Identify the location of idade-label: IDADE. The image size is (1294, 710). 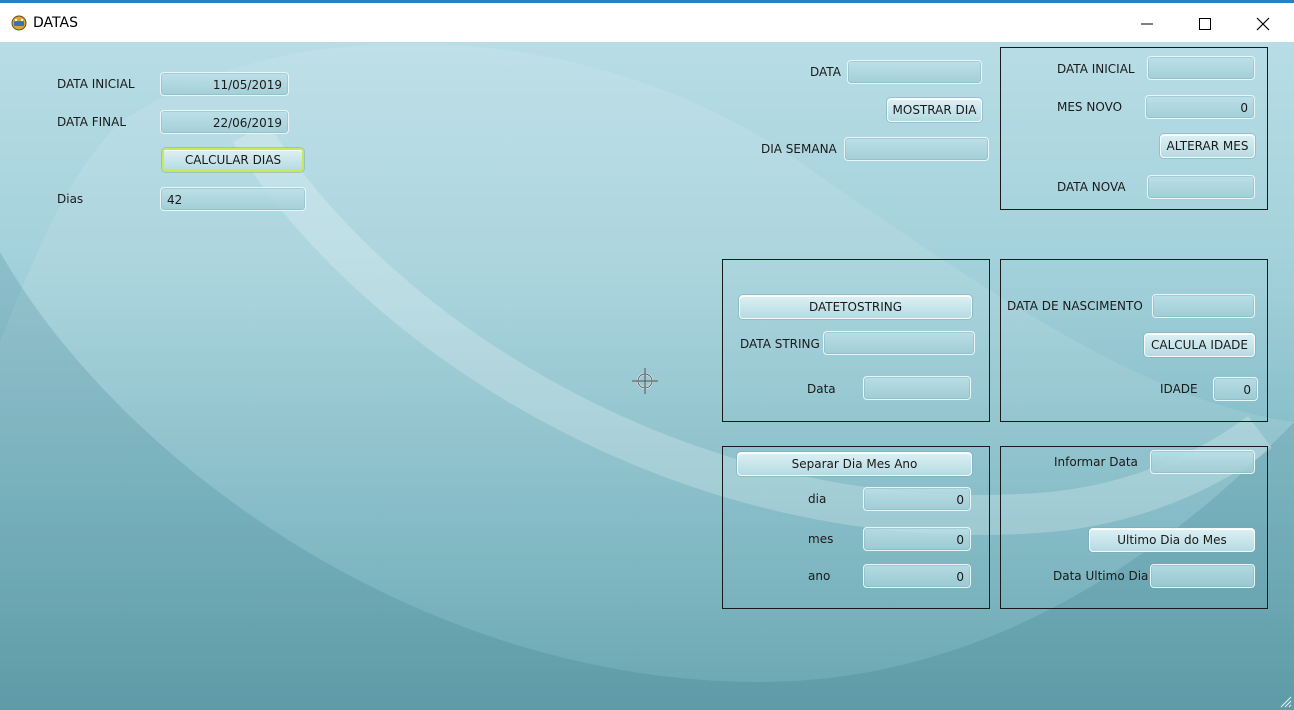
(1179, 389).